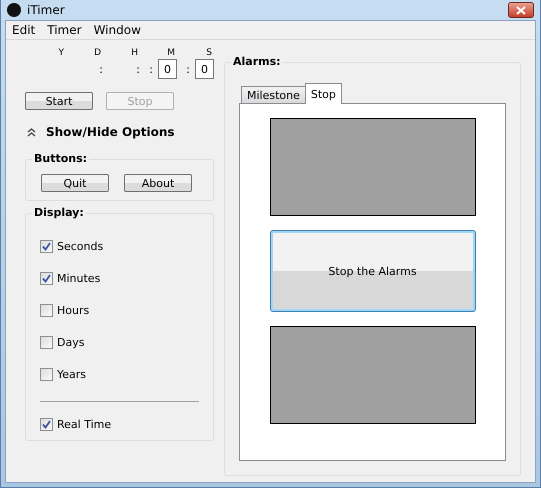 This screenshot has width=541, height=488. What do you see at coordinates (117, 30) in the screenshot?
I see `menu-item: Window` at bounding box center [117, 30].